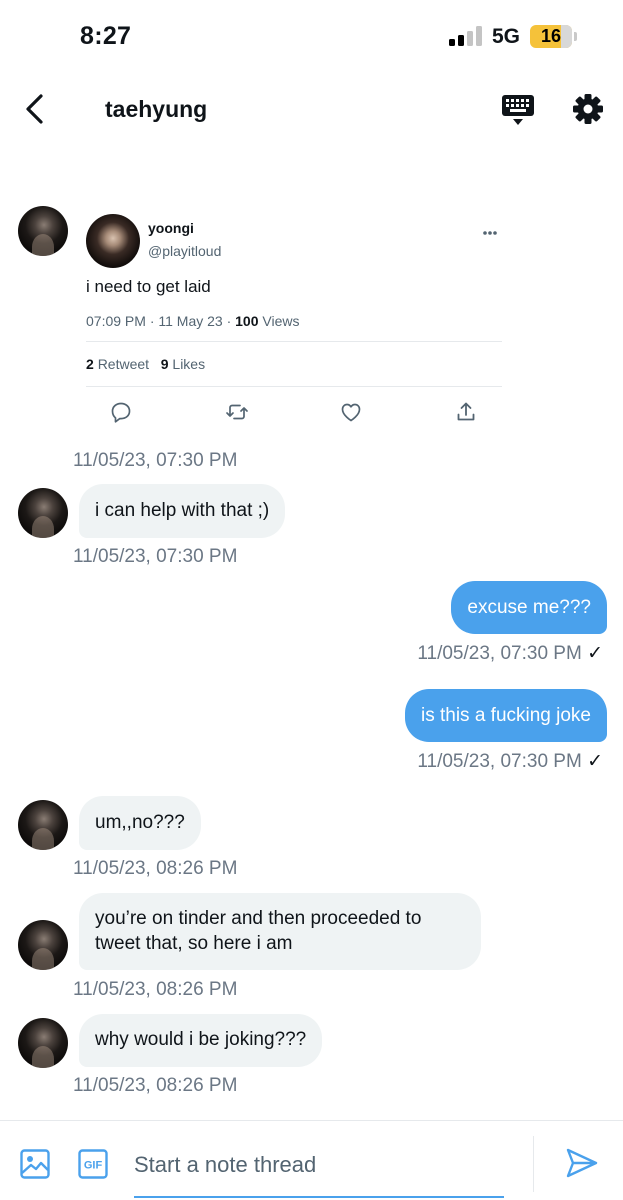  I want to click on outgoing-message: is this a fucking joke, so click(505, 715).